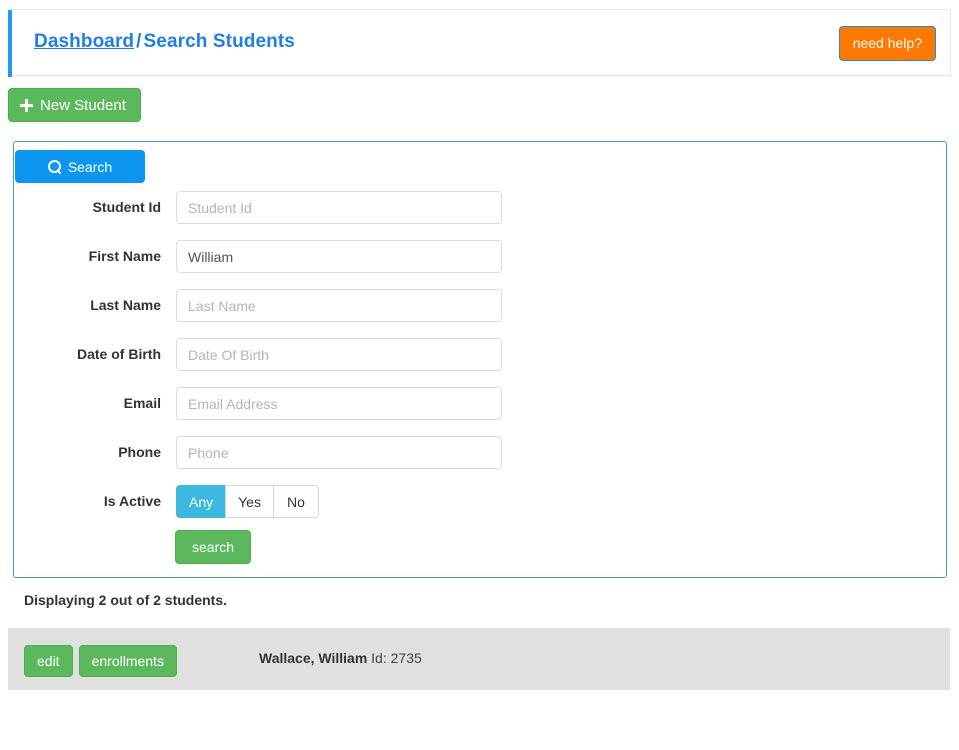  I want to click on form-row-email: Email, so click(480, 403).